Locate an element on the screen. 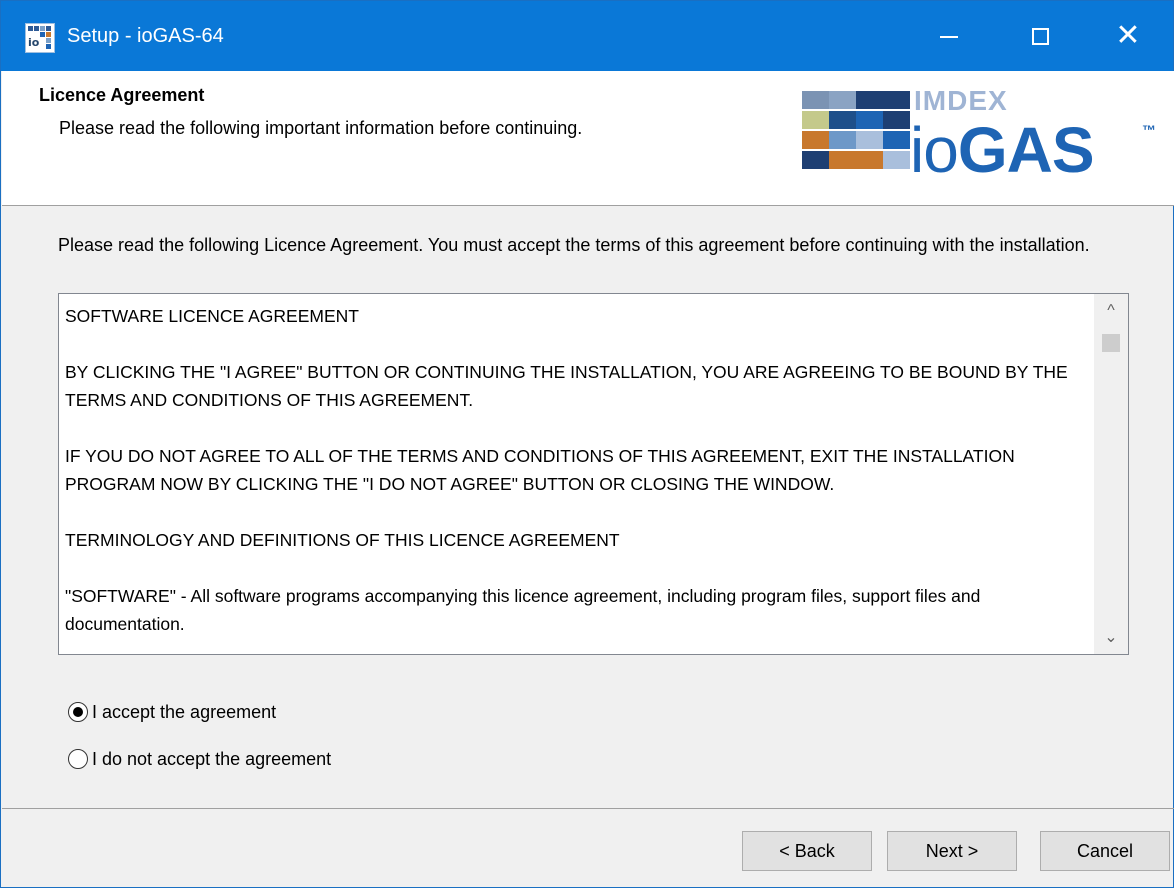 This screenshot has height=888, width=1174. maximize-icon is located at coordinates (1040, 36).